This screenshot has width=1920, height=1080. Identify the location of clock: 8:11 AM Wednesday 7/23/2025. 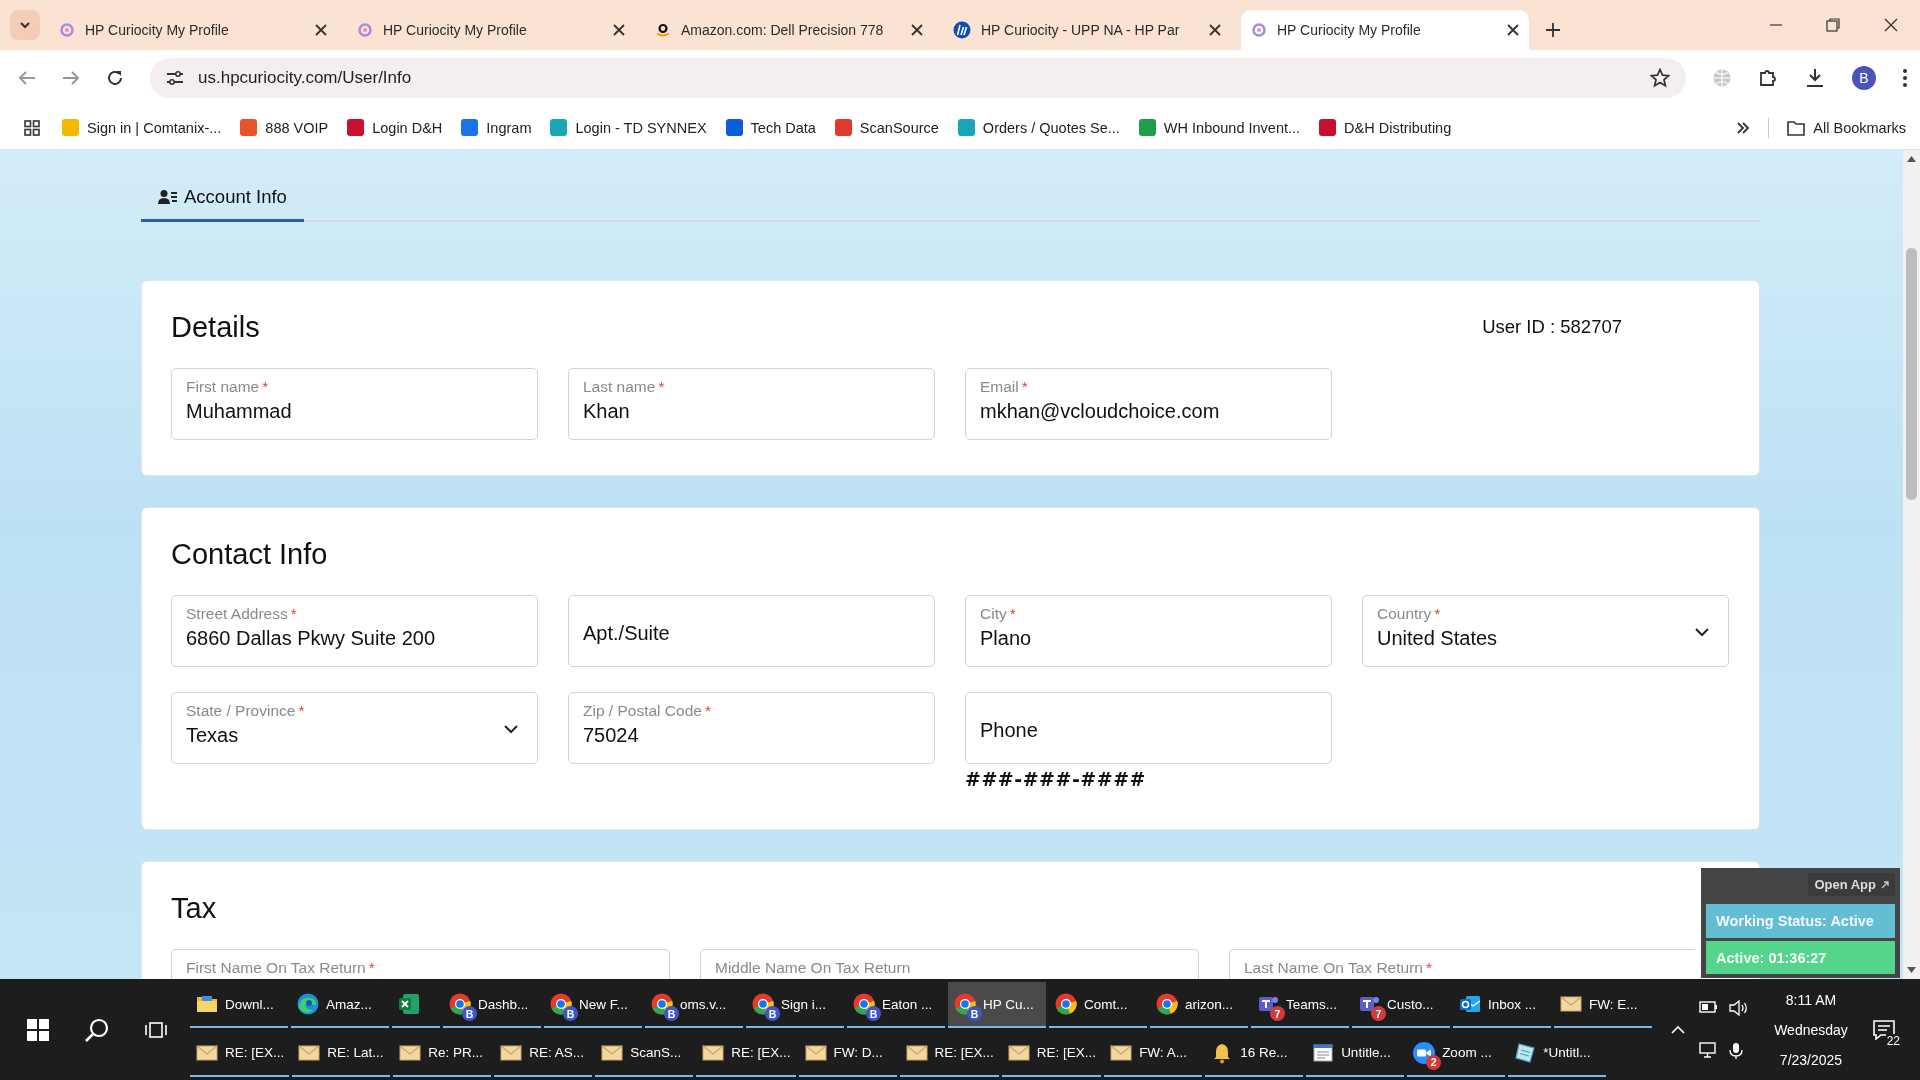
(1811, 1029).